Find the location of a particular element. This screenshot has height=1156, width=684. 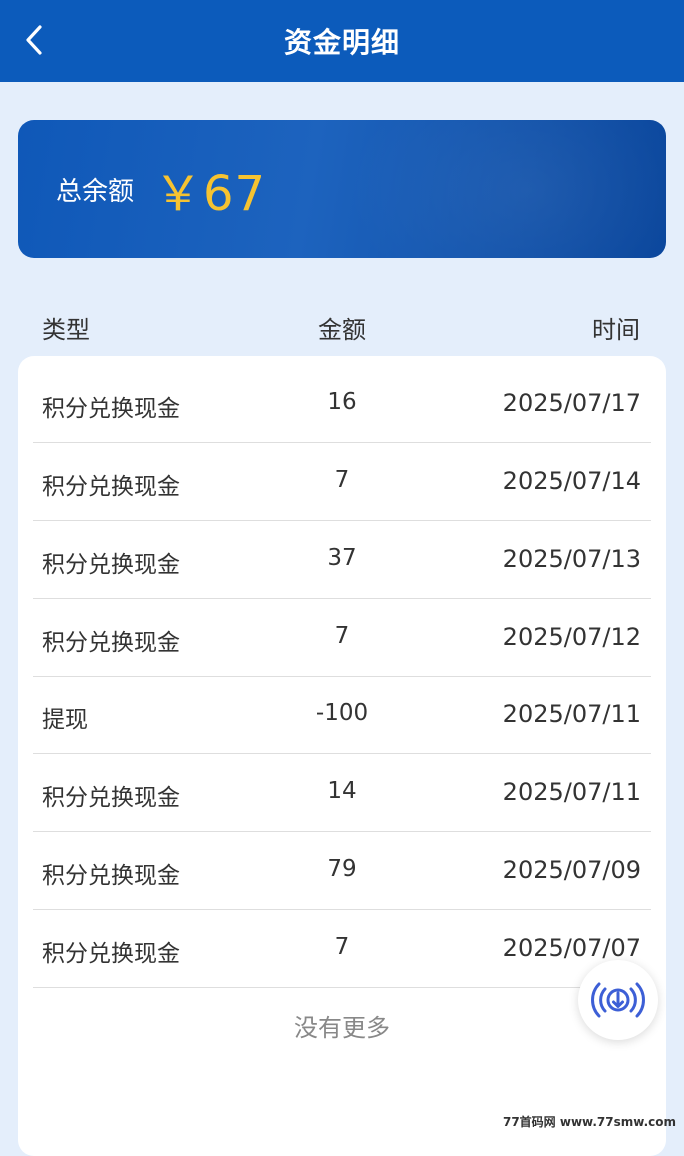

row-time: 2025/07/07 is located at coordinates (572, 948).